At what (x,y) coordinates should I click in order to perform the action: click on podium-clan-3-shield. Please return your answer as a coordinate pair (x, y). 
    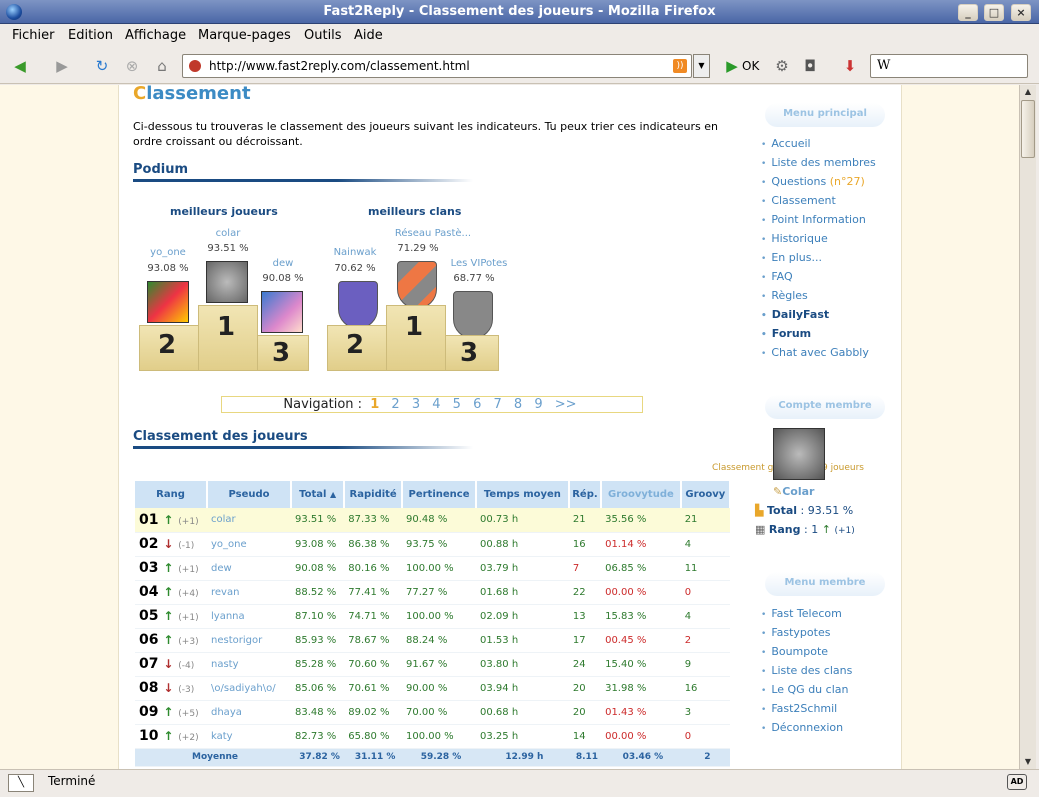
    Looking at the image, I should click on (473, 315).